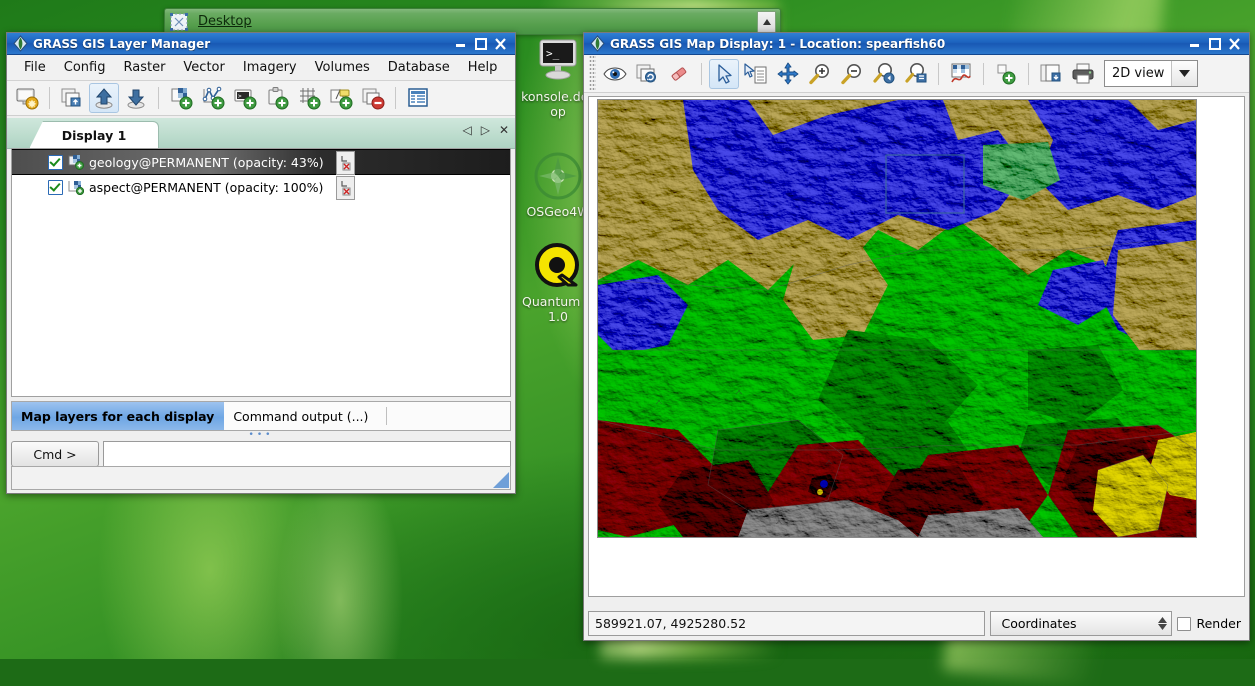 The width and height of the screenshot is (1255, 686). Describe the element at coordinates (419, 67) in the screenshot. I see `menu-database: Database` at that location.